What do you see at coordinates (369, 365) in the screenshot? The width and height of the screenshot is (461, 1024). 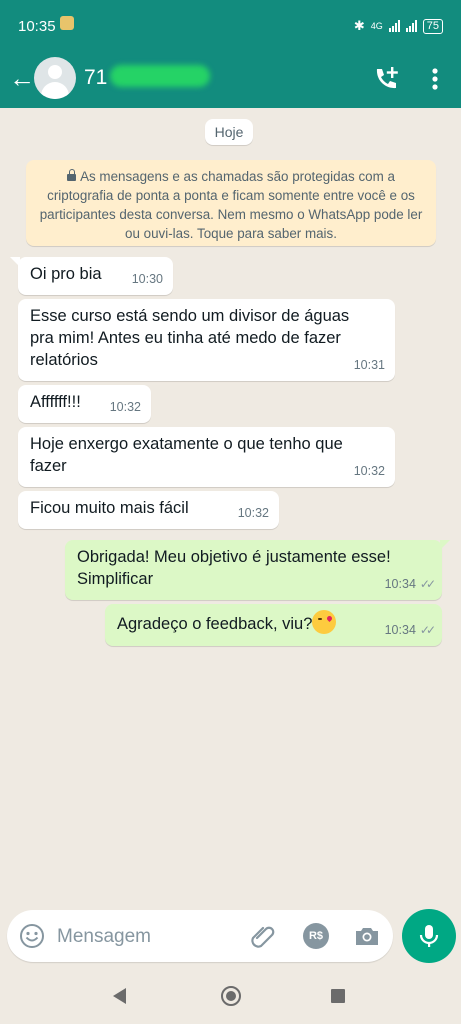 I see `message-time: 10:31` at bounding box center [369, 365].